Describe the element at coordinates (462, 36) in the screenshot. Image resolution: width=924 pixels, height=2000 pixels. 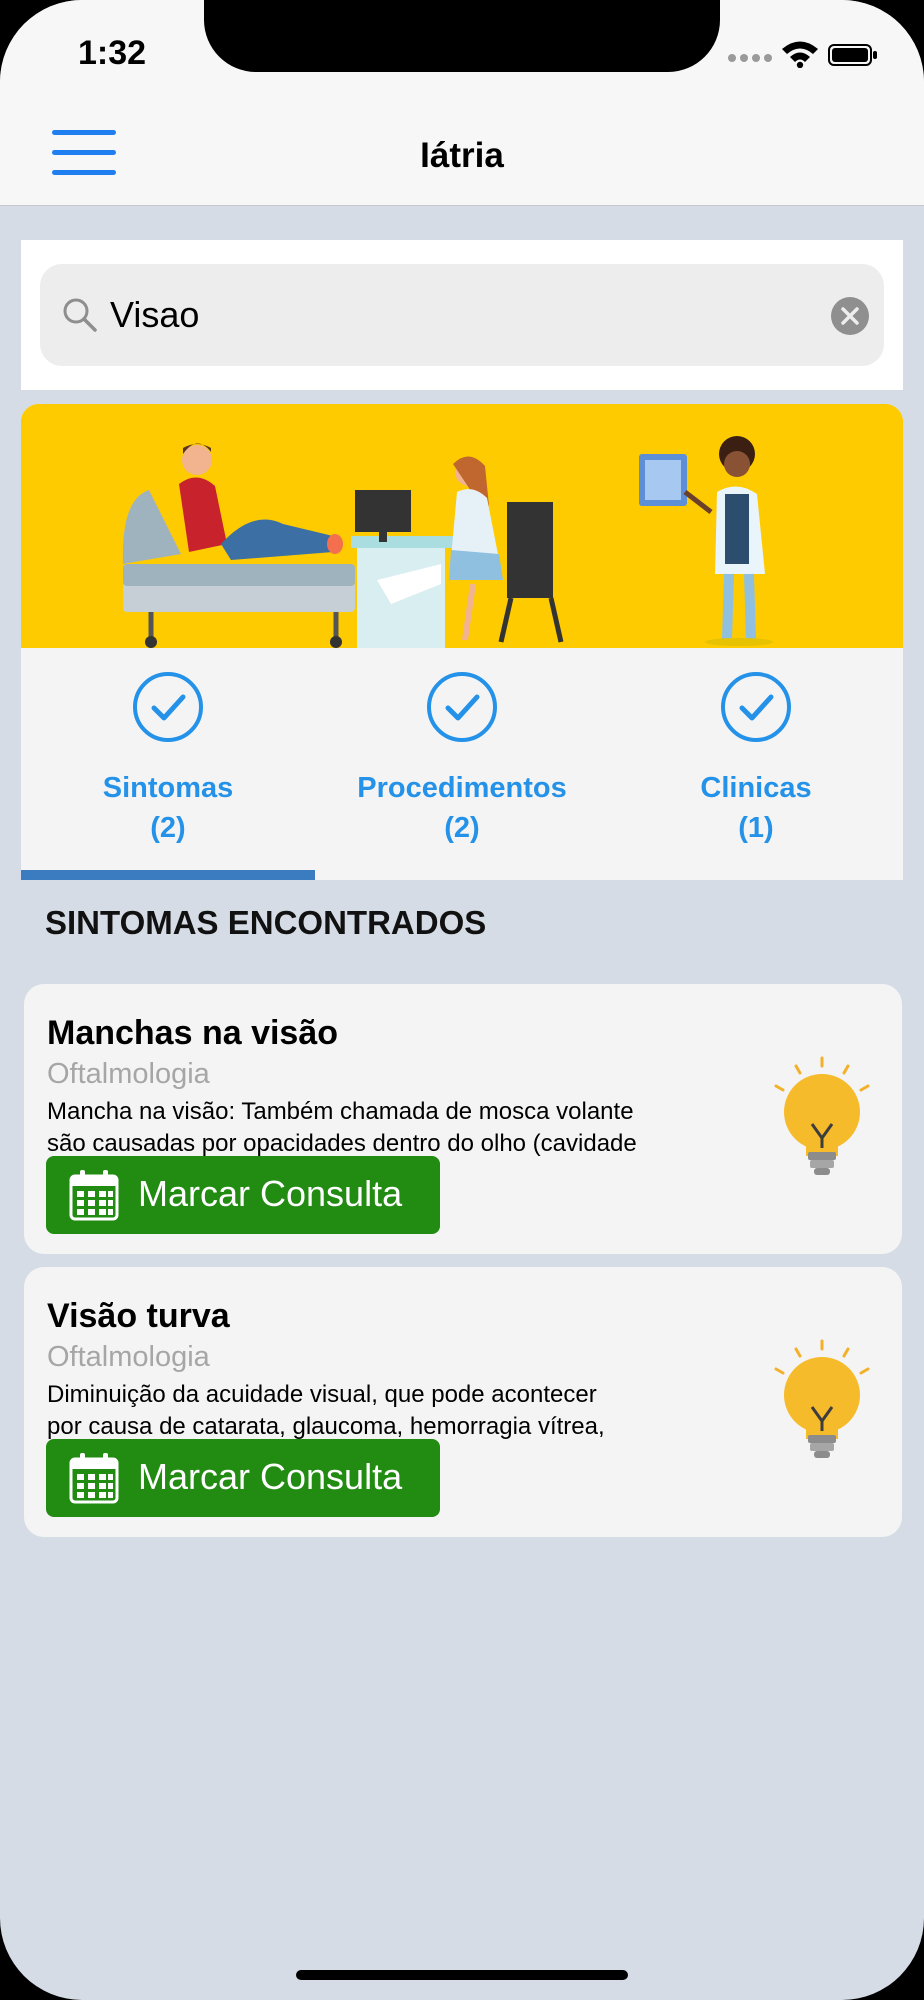
I see `device-notch` at that location.